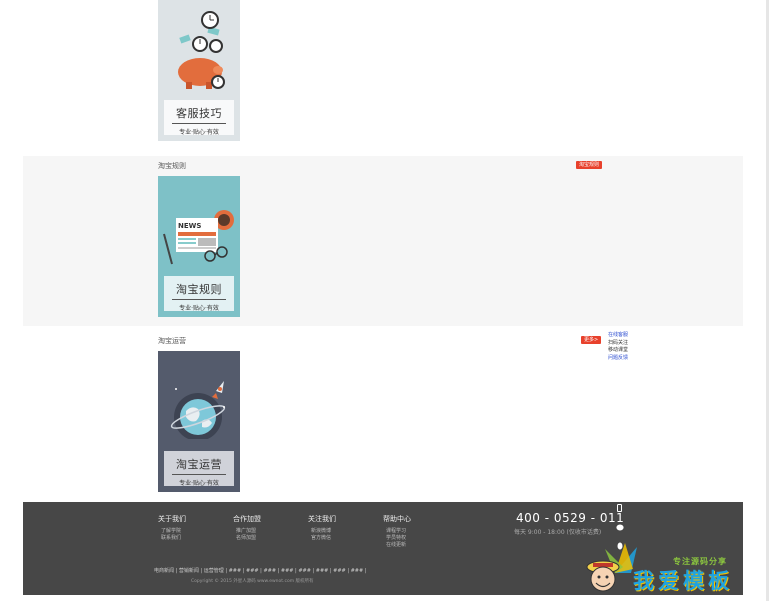 This screenshot has height=601, width=771. Describe the element at coordinates (618, 336) in the screenshot. I see `side-link-online-service: 在线客服` at that location.